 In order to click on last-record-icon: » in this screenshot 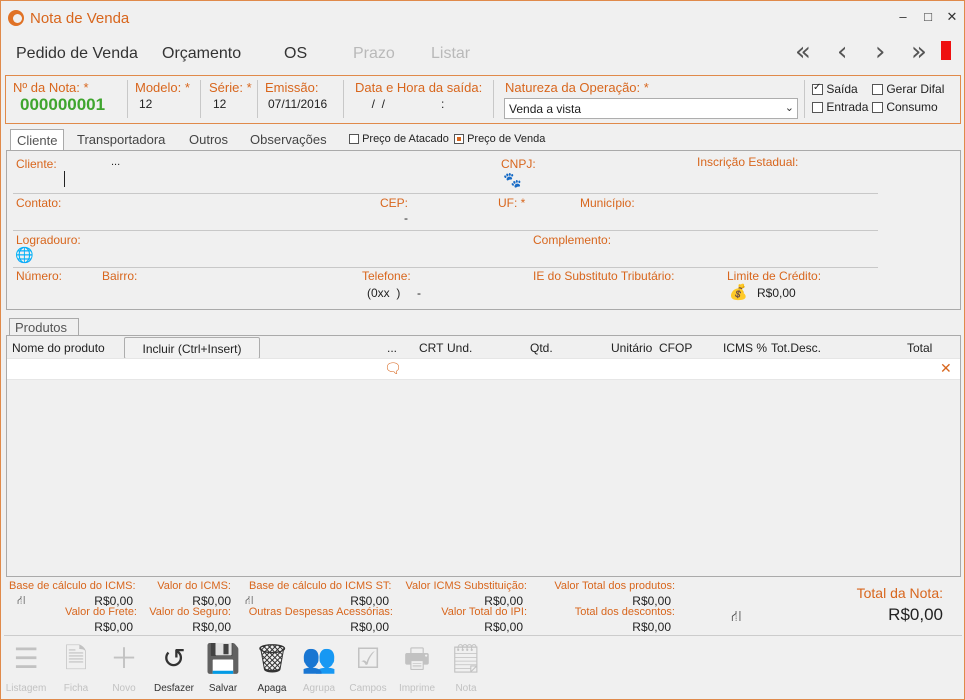, I will do `click(919, 52)`.